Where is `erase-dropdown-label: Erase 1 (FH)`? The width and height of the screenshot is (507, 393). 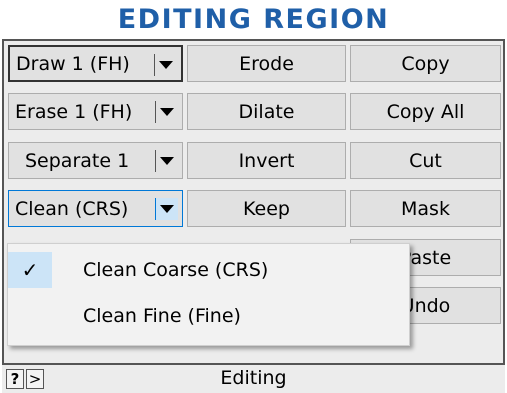 erase-dropdown-label: Erase 1 (FH) is located at coordinates (74, 111).